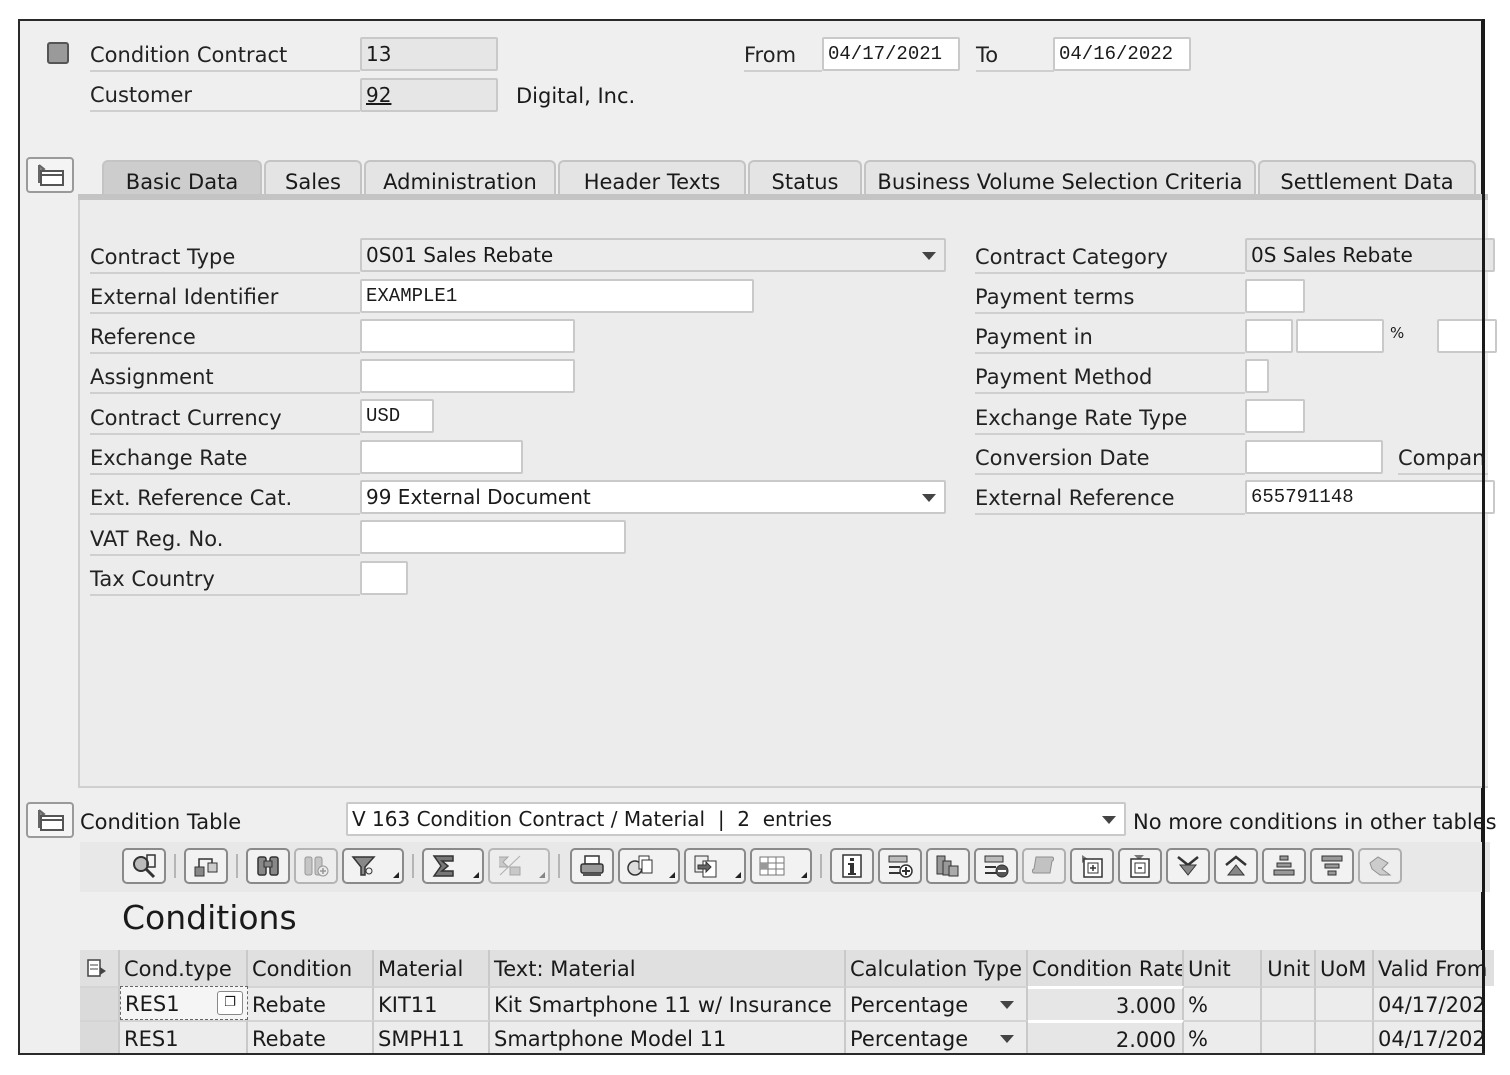 The height and width of the screenshot is (1075, 1510). Describe the element at coordinates (1060, 179) in the screenshot. I see `tab-business-volume: Business Volume Selection Criteria` at that location.